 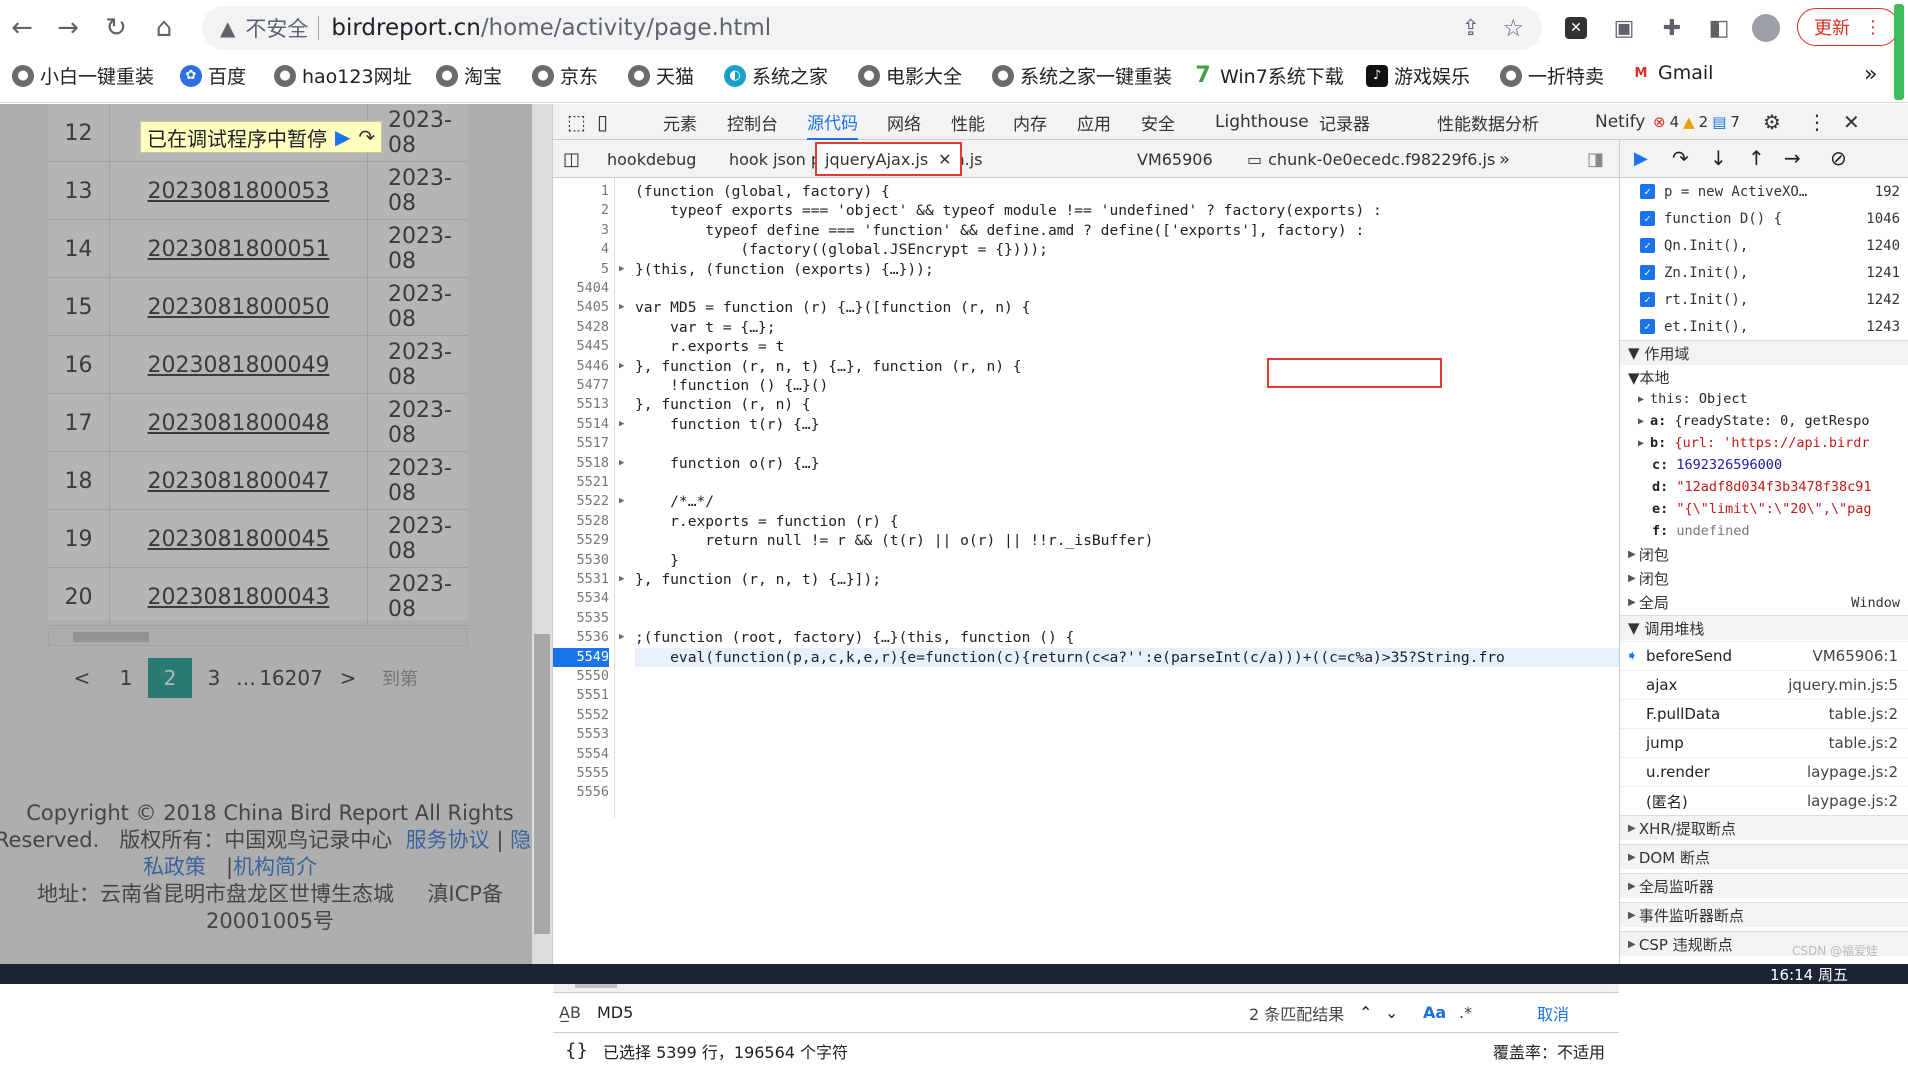 I want to click on pretty-print-icon: {}, so click(x=576, y=1050).